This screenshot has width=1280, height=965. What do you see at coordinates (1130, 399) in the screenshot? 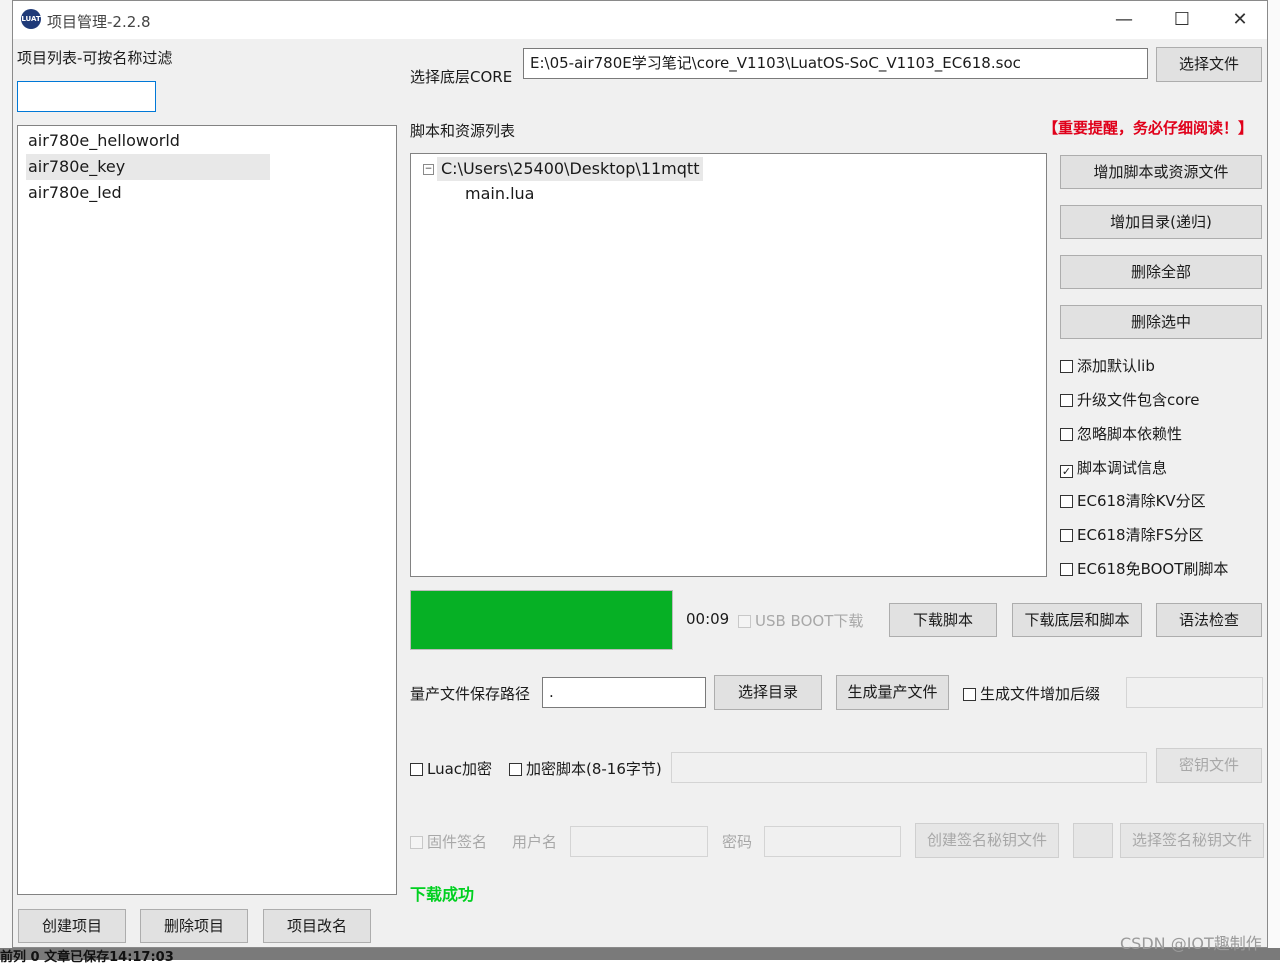
I see `option-include-core: 升级文件包含core` at bounding box center [1130, 399].